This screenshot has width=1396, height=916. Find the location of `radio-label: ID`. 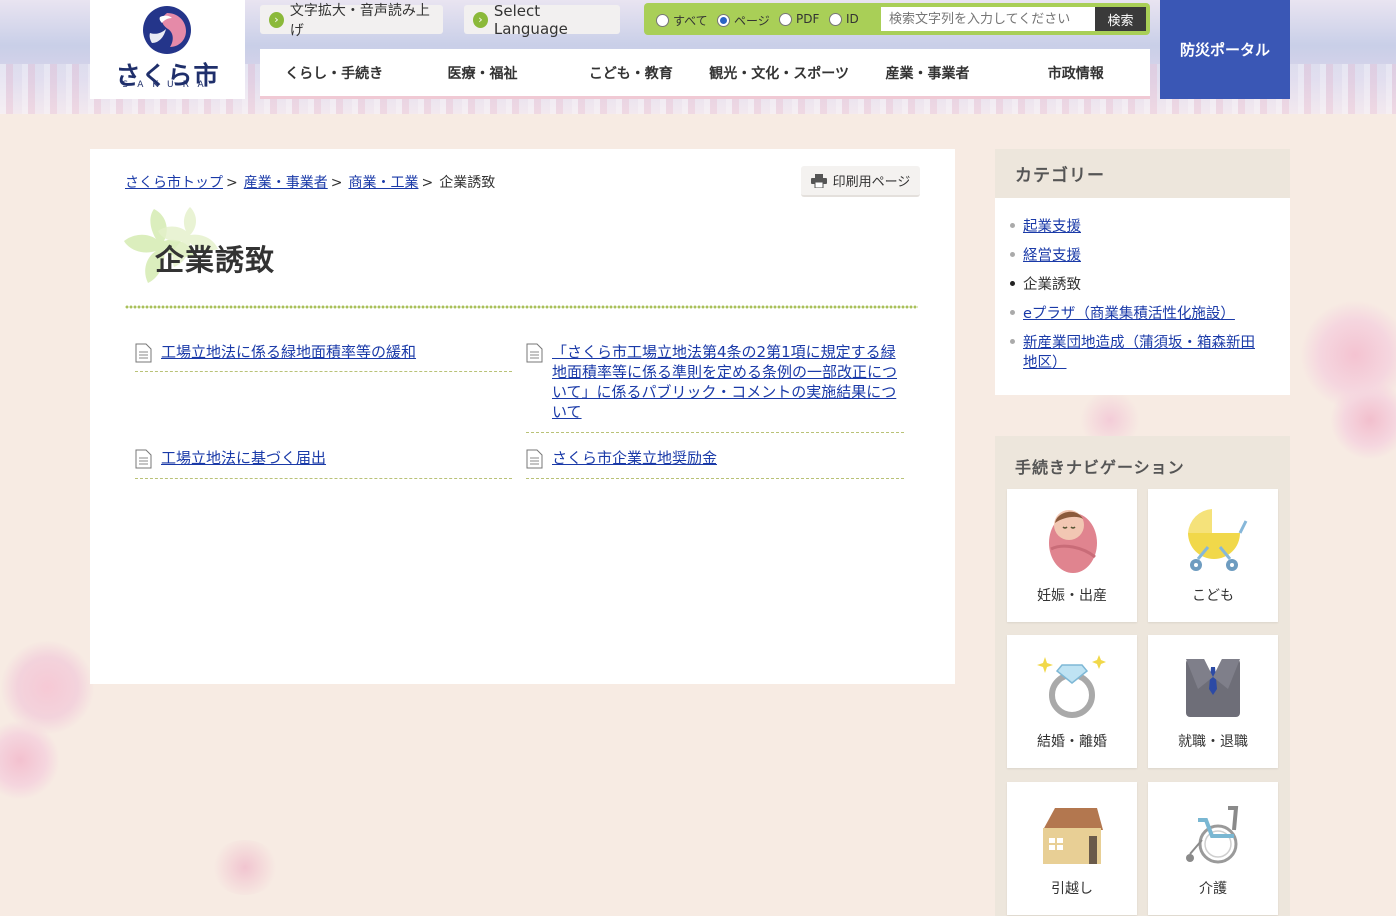

radio-label: ID is located at coordinates (852, 19).